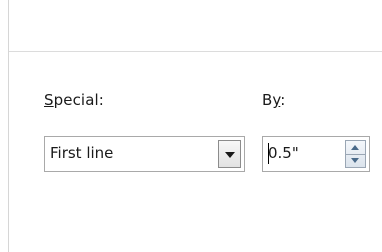 The width and height of the screenshot is (382, 252). Describe the element at coordinates (283, 153) in the screenshot. I see `by-value-input: 0.5"` at that location.